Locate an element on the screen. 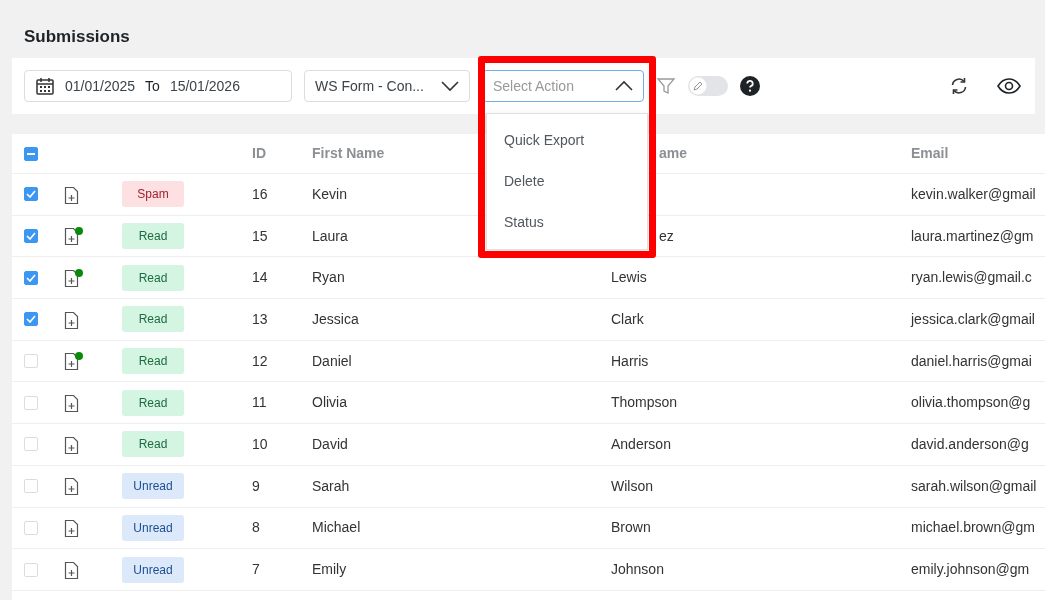  id-cell: 10 is located at coordinates (260, 443).